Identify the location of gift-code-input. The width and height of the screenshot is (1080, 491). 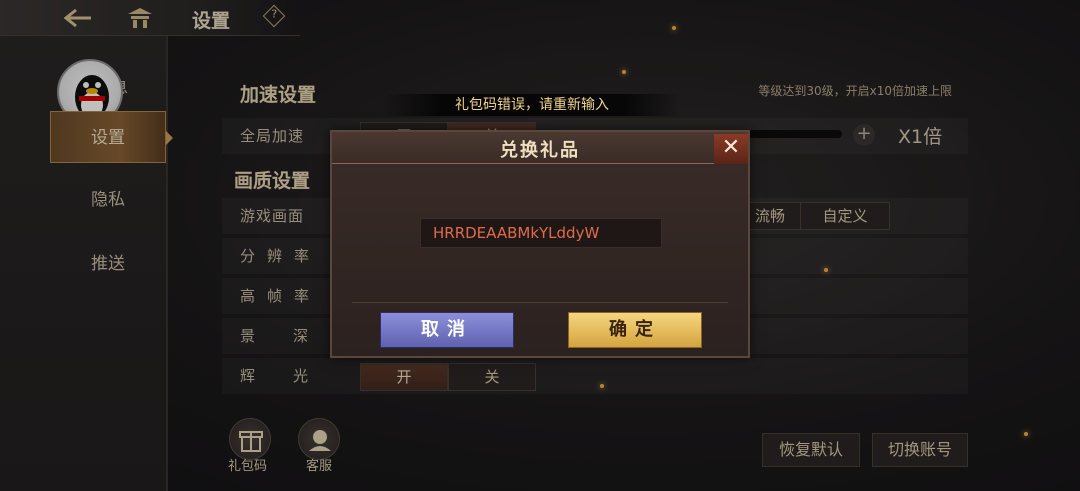
(541, 233).